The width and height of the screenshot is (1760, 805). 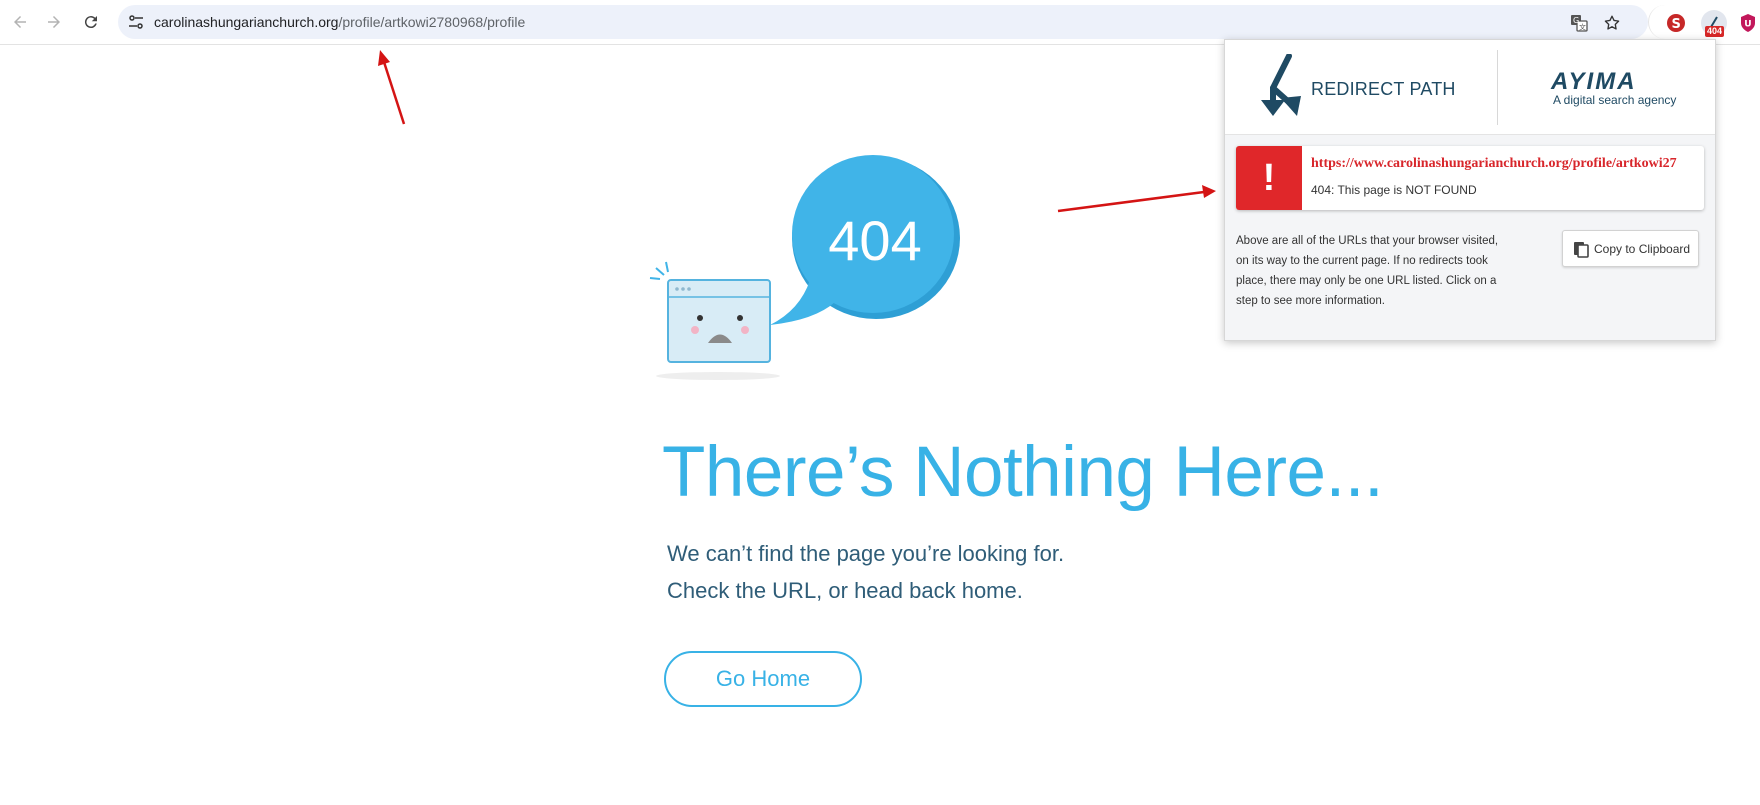 I want to click on svg-text: 文, so click(x=1582, y=27).